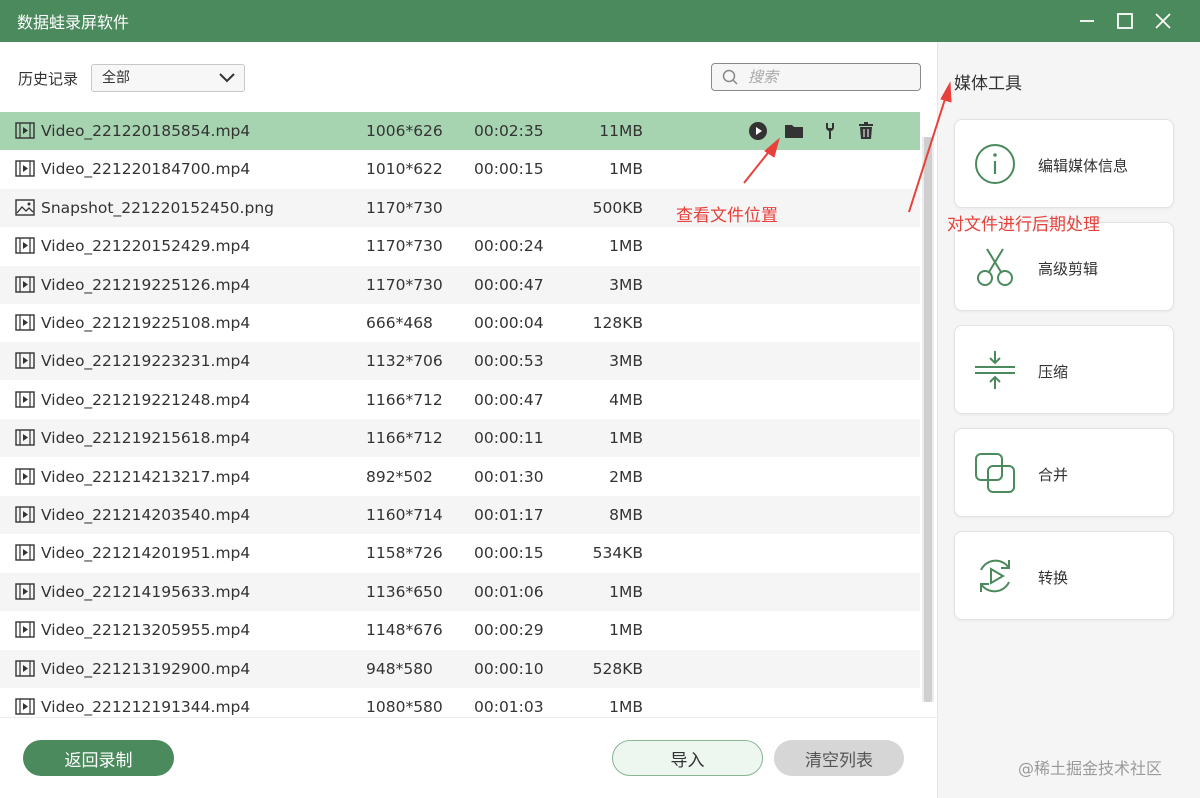 The image size is (1200, 798). What do you see at coordinates (1023, 225) in the screenshot?
I see `annotation-tools-note: 对文件进行后期处理` at bounding box center [1023, 225].